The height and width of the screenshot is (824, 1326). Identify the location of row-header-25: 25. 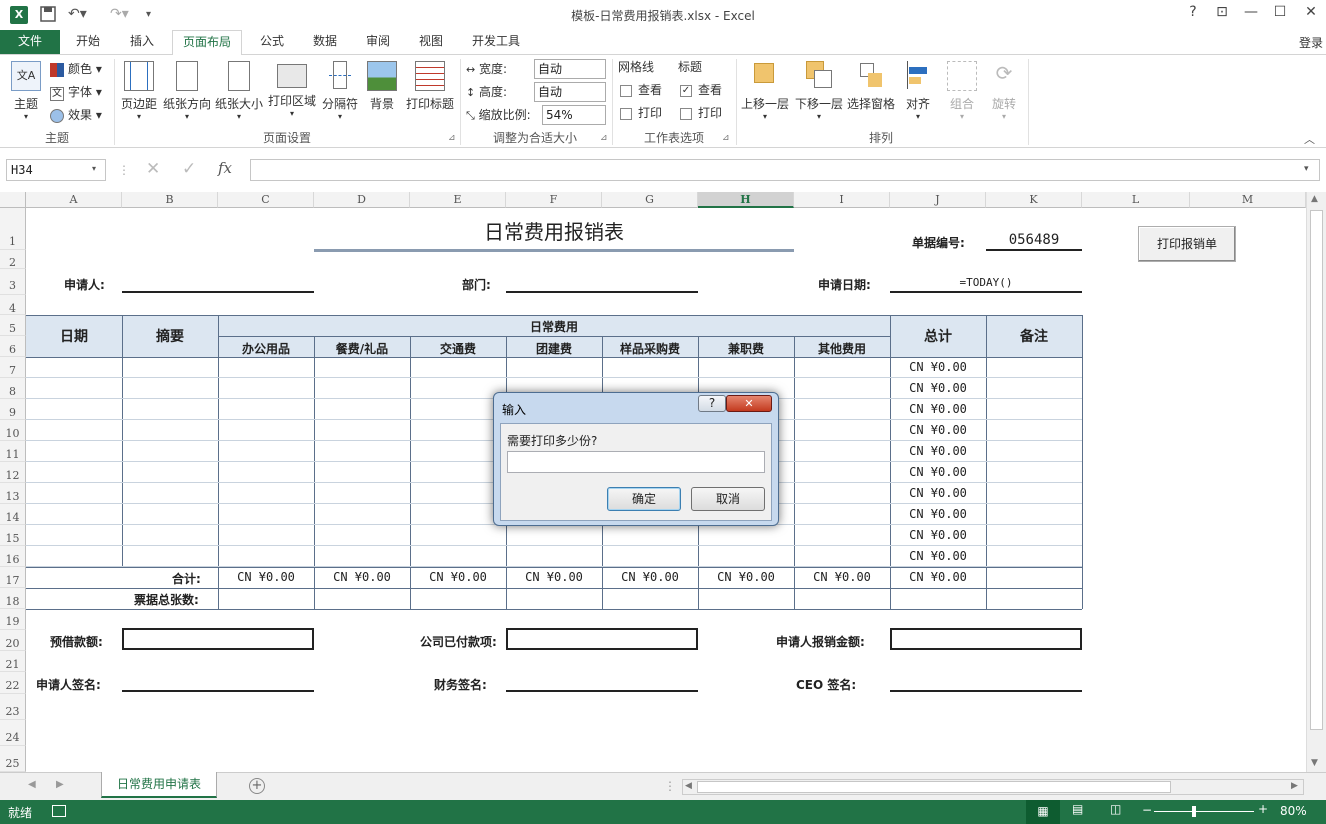
(13, 759).